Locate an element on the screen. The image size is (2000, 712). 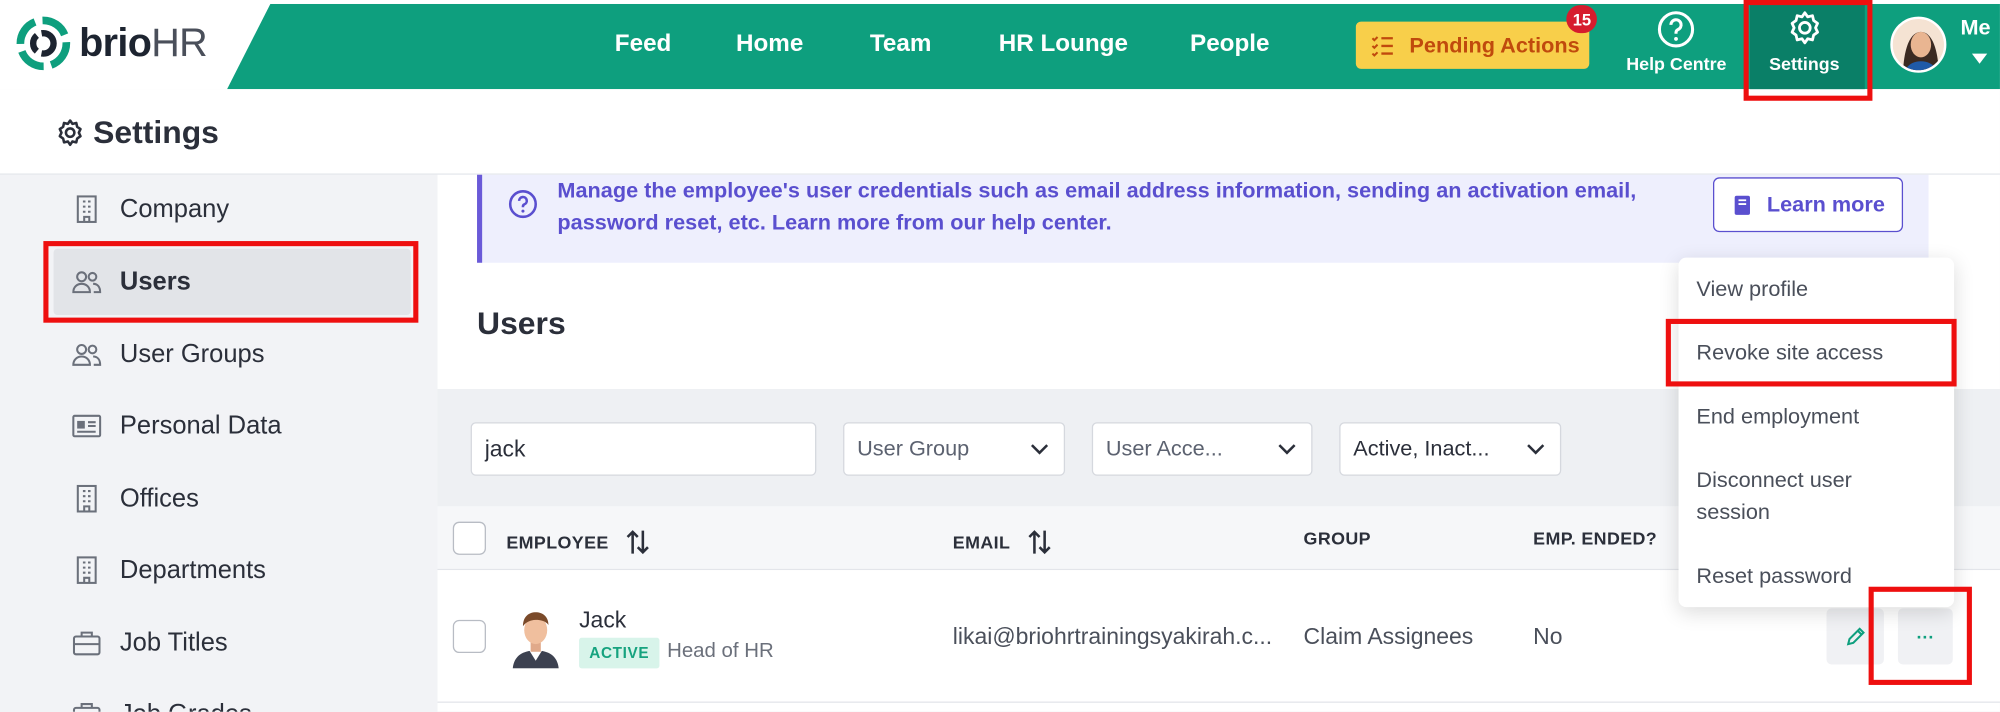
id-card-icon is located at coordinates (87, 426).